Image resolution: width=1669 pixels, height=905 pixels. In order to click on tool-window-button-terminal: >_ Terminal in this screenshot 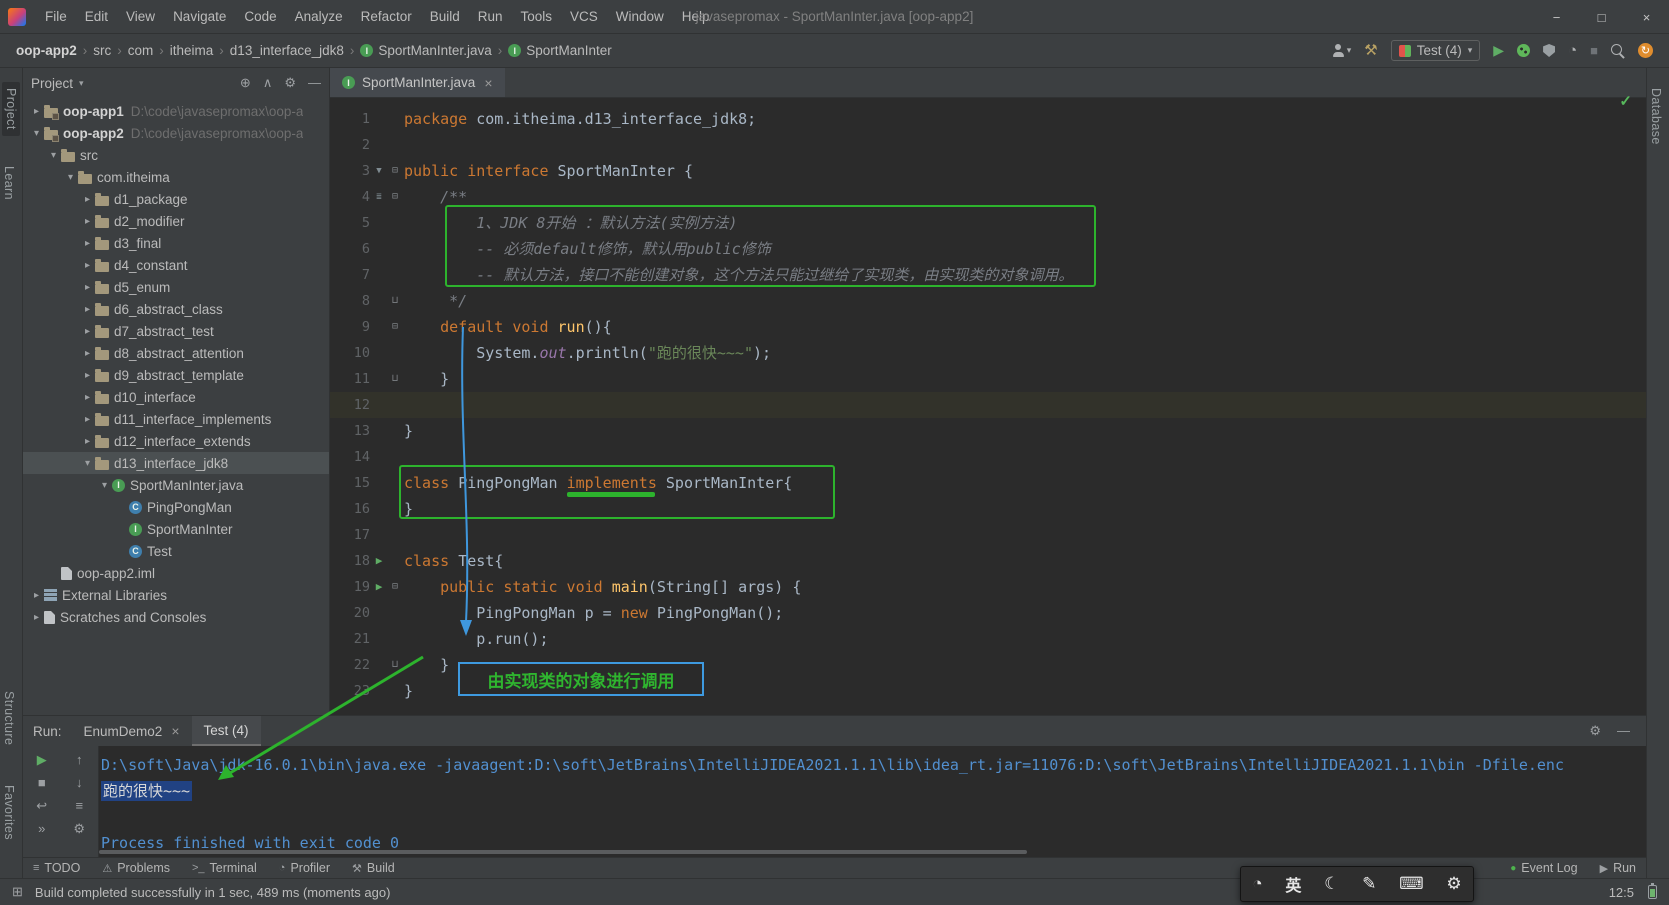, I will do `click(224, 868)`.